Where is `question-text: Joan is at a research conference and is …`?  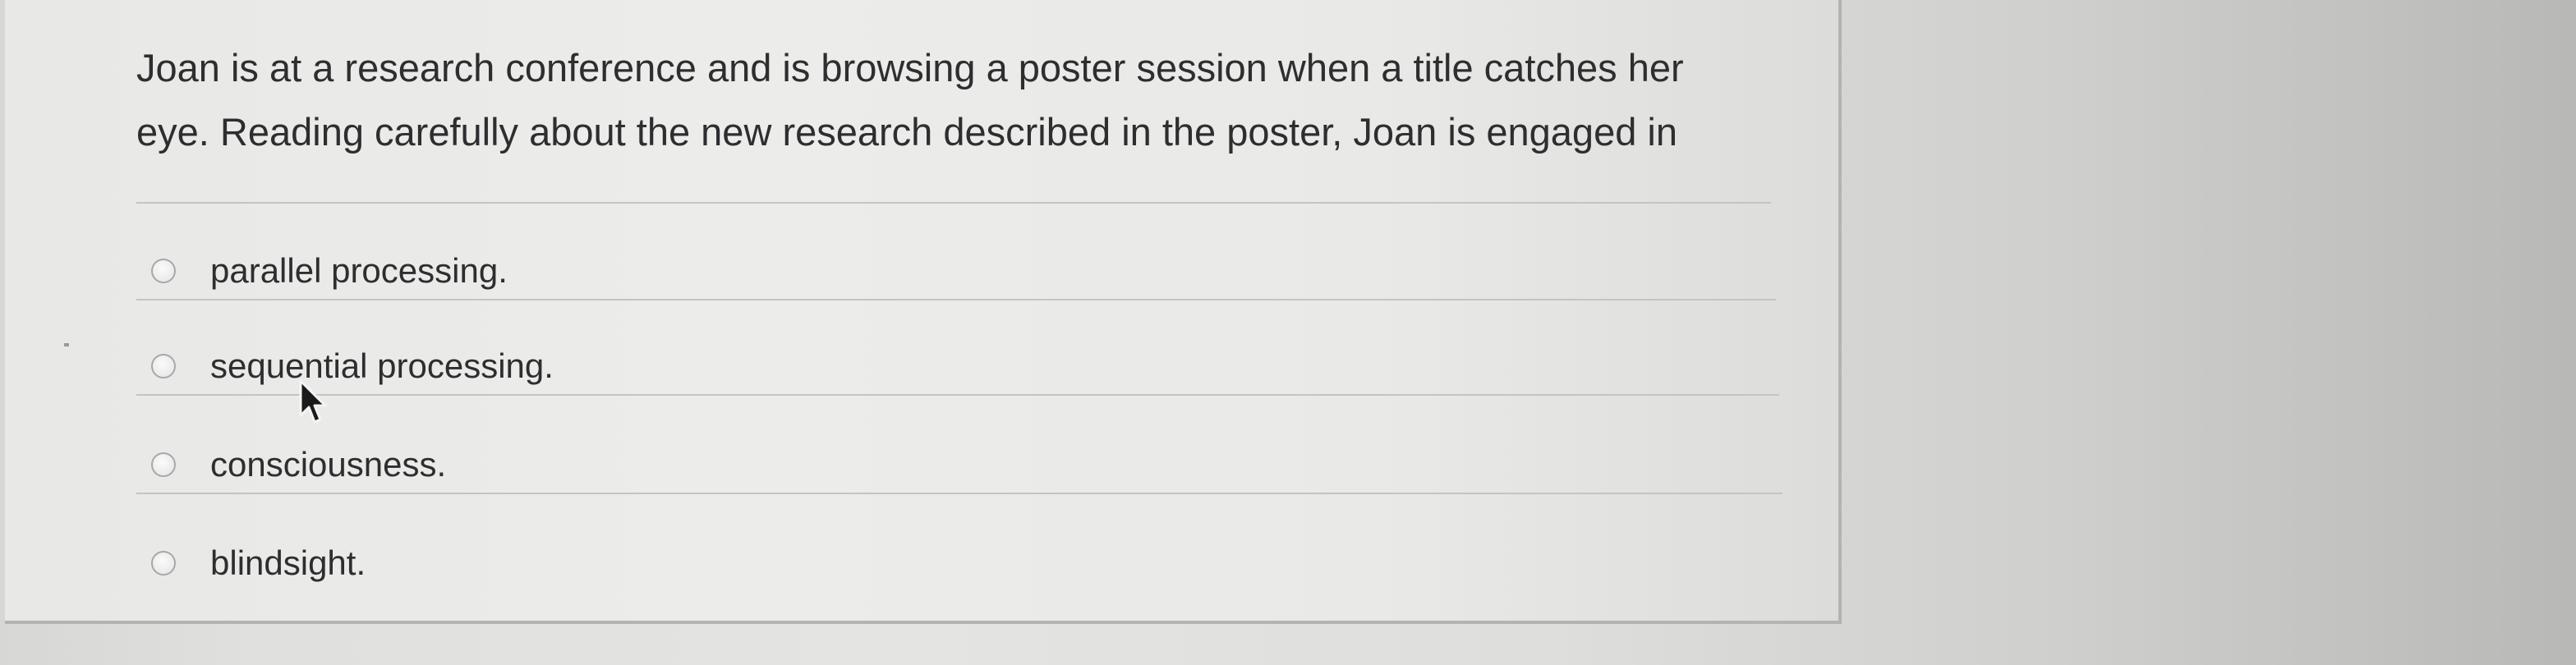 question-text: Joan is at a research conference and is … is located at coordinates (910, 100).